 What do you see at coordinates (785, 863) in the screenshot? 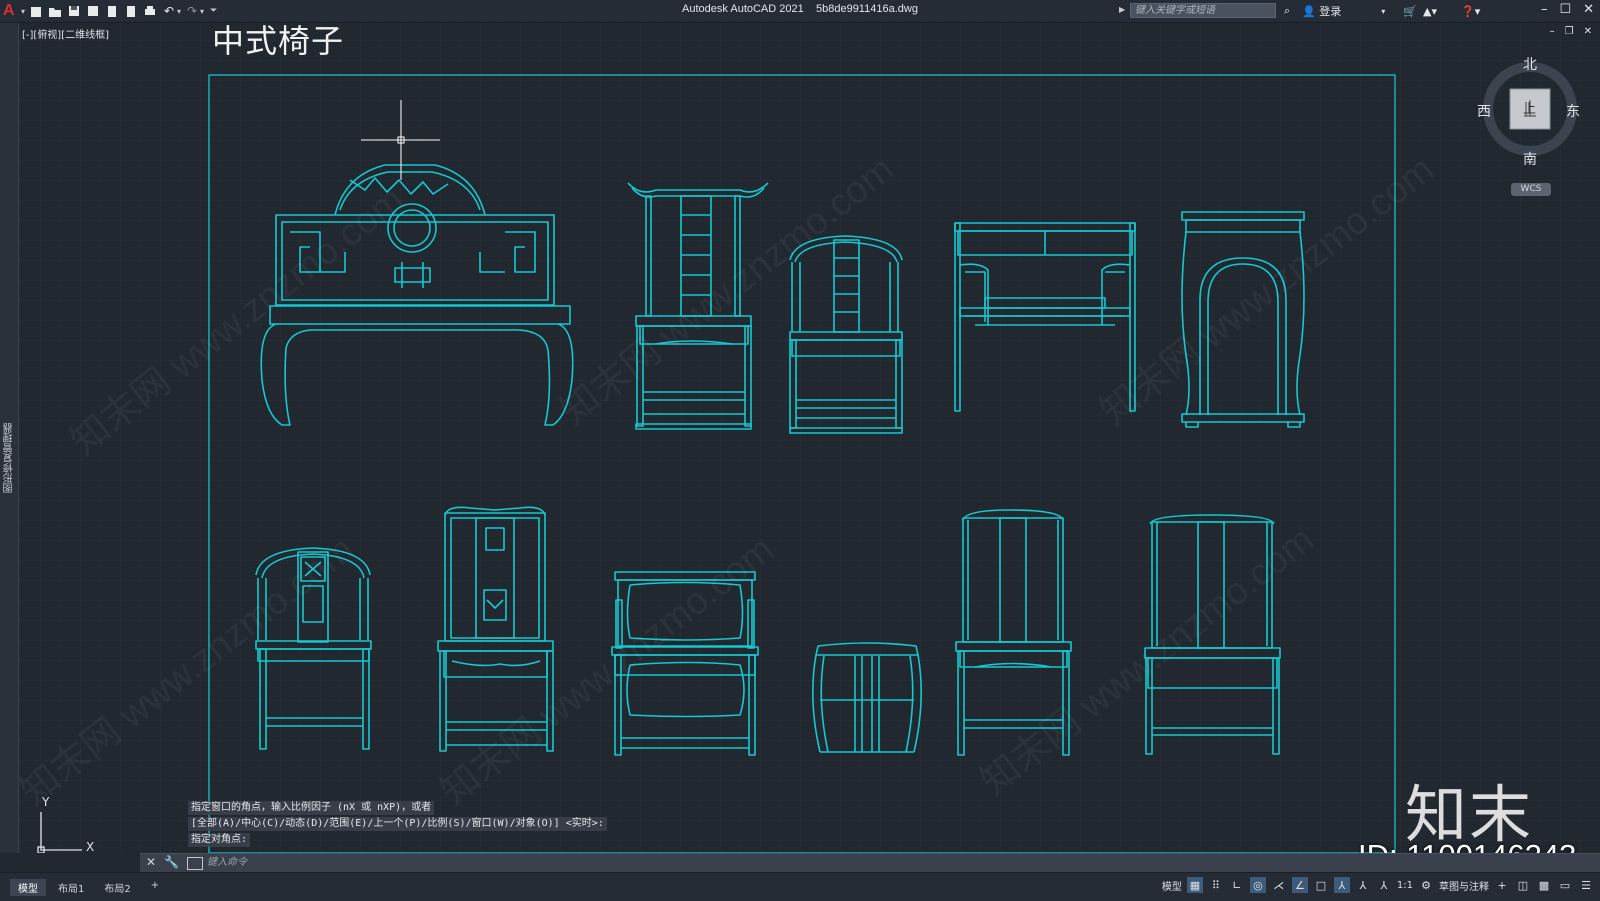
I see `command-input: 键入命令` at bounding box center [785, 863].